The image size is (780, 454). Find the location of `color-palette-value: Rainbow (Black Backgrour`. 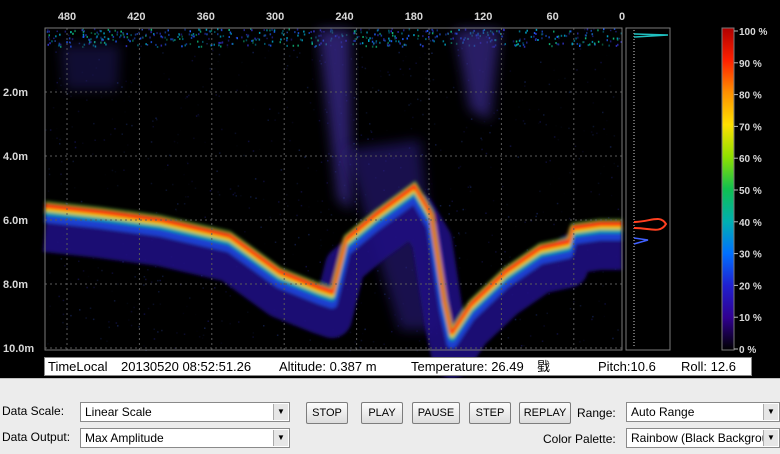

color-palette-value: Rainbow (Black Backgrour is located at coordinates (702, 438).